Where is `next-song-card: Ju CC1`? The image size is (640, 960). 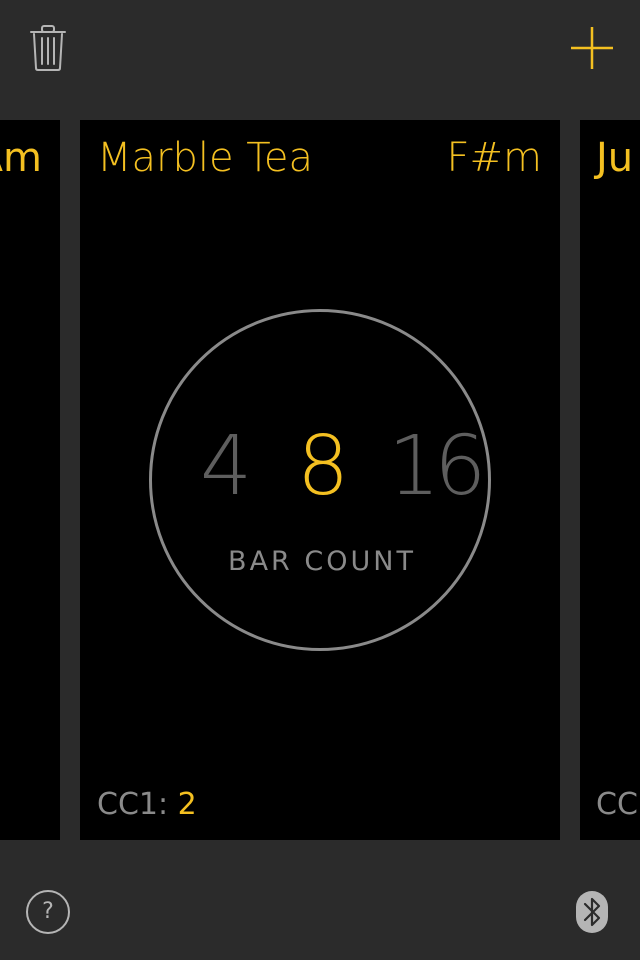 next-song-card: Ju CC1 is located at coordinates (610, 480).